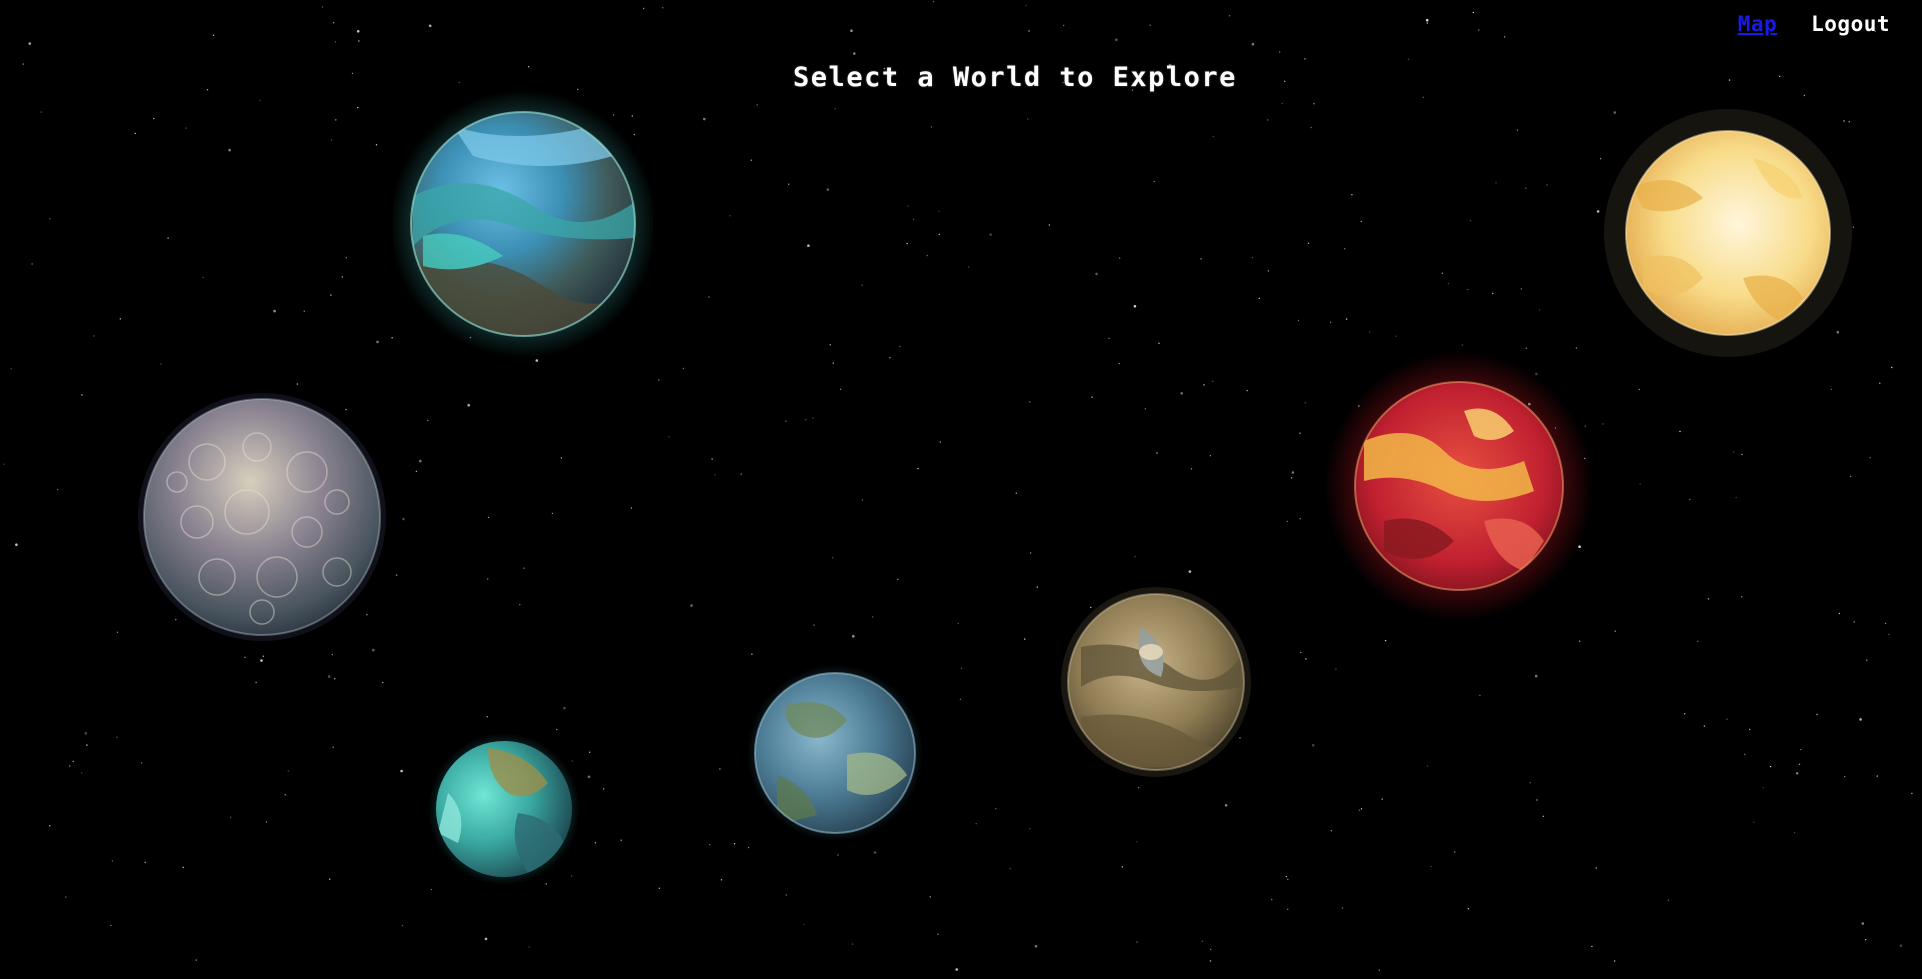  Describe the element at coordinates (1757, 24) in the screenshot. I see `map-link: Map` at that location.